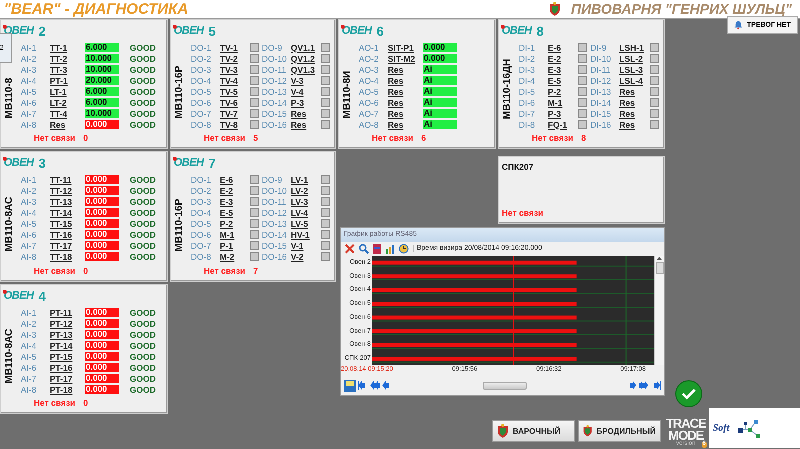 The height and width of the screenshot is (449, 800). Describe the element at coordinates (275, 191) in the screenshot. I see `channel-label: DO-10` at that location.